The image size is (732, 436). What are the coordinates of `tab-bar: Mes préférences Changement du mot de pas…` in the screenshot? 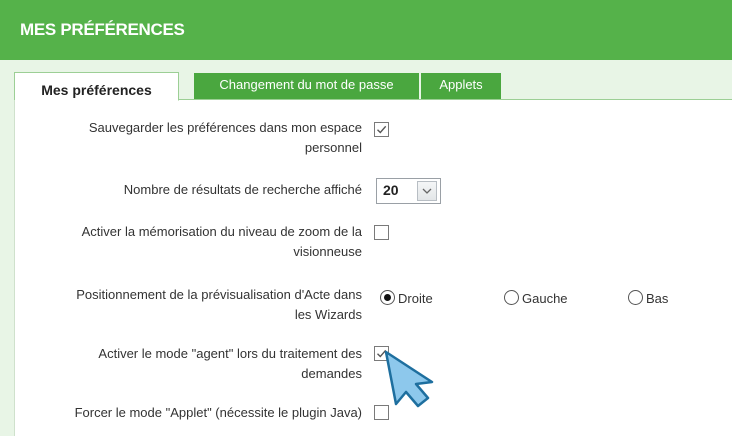 It's located at (373, 86).